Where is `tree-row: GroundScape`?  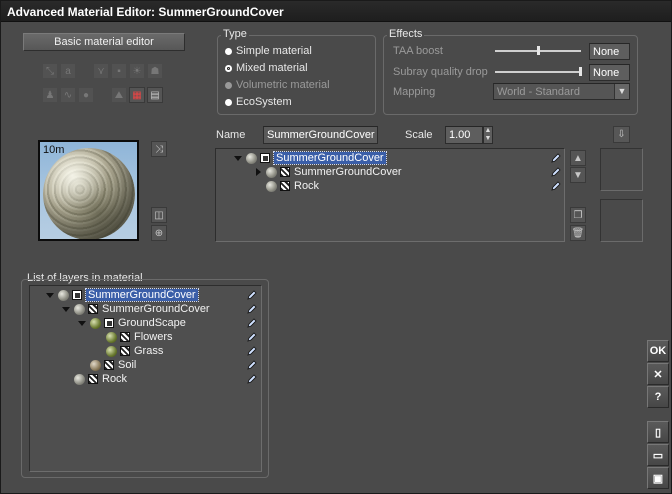
tree-row: GroundScape is located at coordinates (131, 323).